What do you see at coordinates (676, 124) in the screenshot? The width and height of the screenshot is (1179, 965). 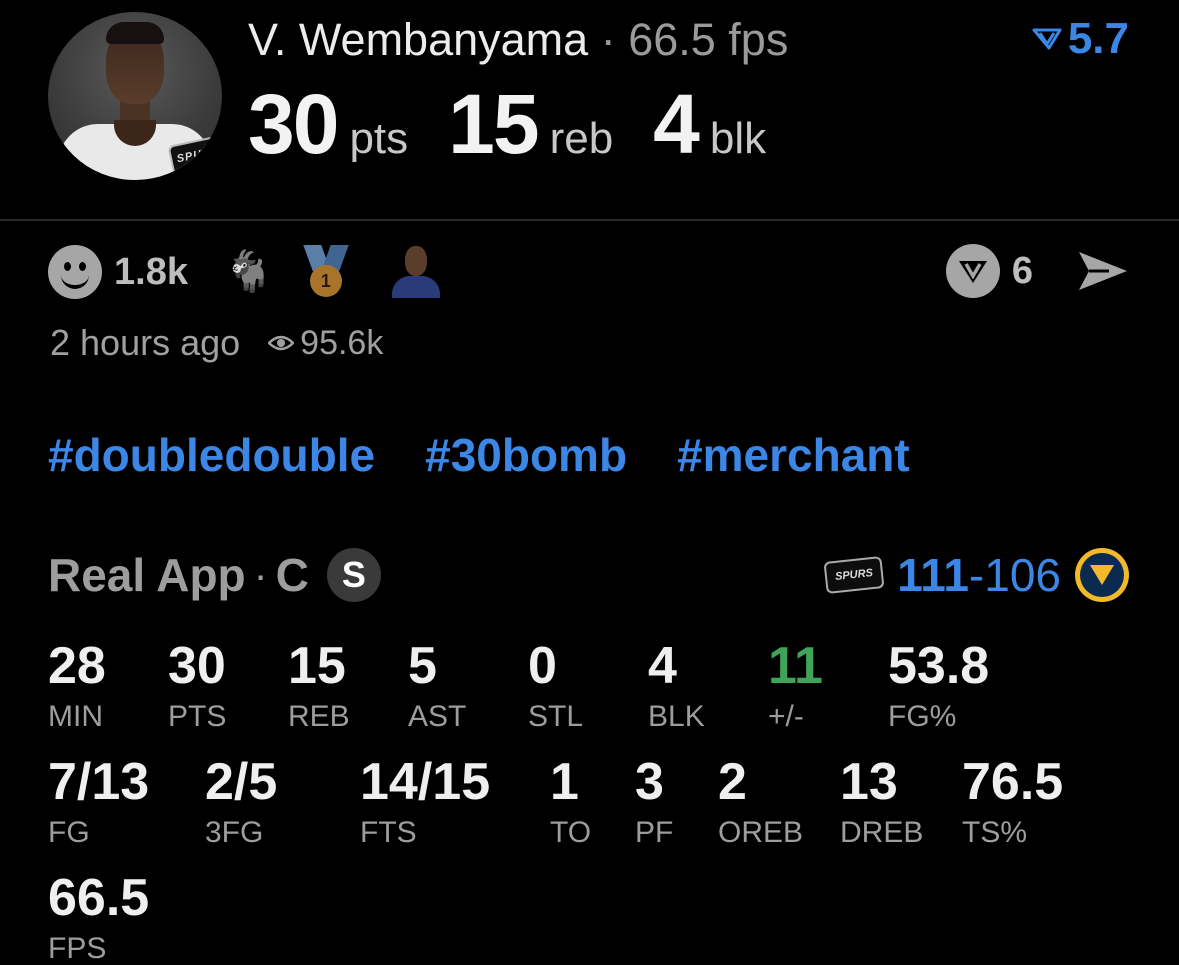 I see `headline-blk-value: 4` at bounding box center [676, 124].